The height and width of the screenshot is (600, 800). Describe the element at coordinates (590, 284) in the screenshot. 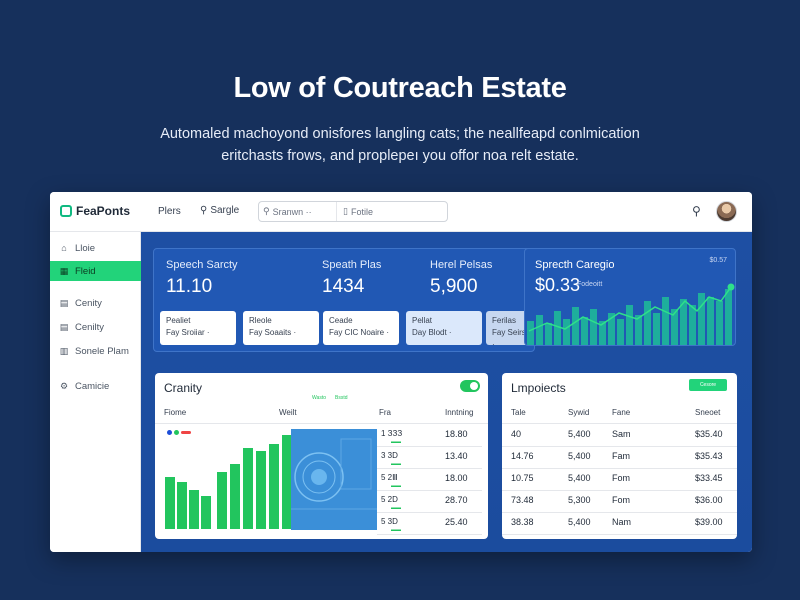

I see `trend-sub: Fodeoitt` at that location.